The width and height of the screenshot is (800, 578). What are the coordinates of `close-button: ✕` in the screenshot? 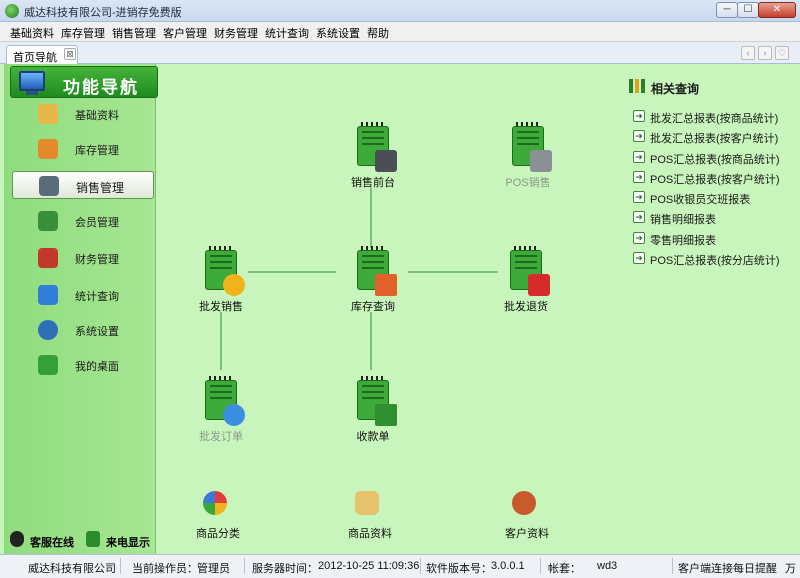 It's located at (777, 10).